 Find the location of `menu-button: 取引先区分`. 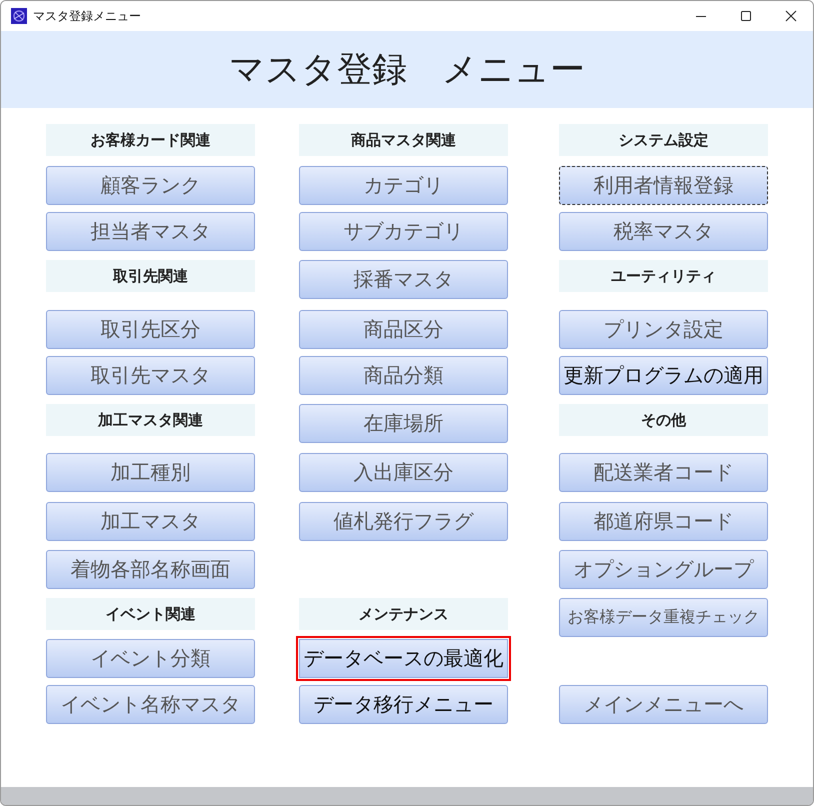

menu-button: 取引先区分 is located at coordinates (150, 329).